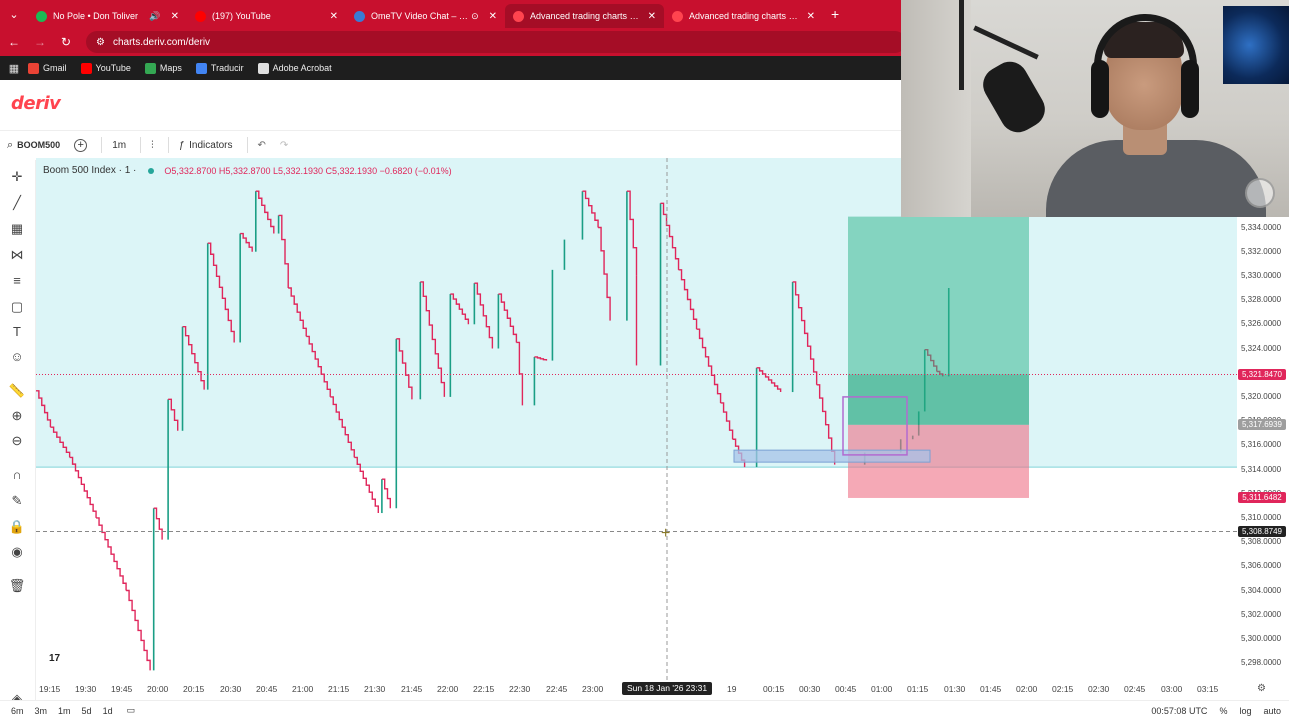 This screenshot has height=720, width=1289. What do you see at coordinates (17, 552) in the screenshot?
I see `visibility-icon: ◉` at bounding box center [17, 552].